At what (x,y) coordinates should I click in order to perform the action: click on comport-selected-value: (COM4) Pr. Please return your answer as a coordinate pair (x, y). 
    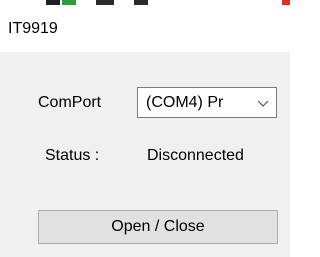
    Looking at the image, I should click on (185, 102).